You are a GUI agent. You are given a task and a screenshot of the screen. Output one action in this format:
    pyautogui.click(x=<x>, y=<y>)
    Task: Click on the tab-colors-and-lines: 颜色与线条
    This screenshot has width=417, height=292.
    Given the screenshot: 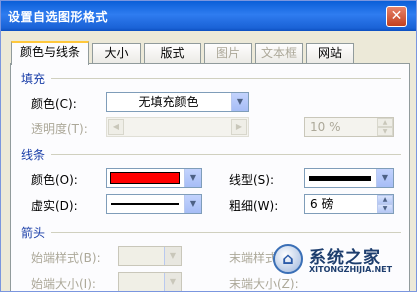 What is the action you would take?
    pyautogui.click(x=50, y=53)
    